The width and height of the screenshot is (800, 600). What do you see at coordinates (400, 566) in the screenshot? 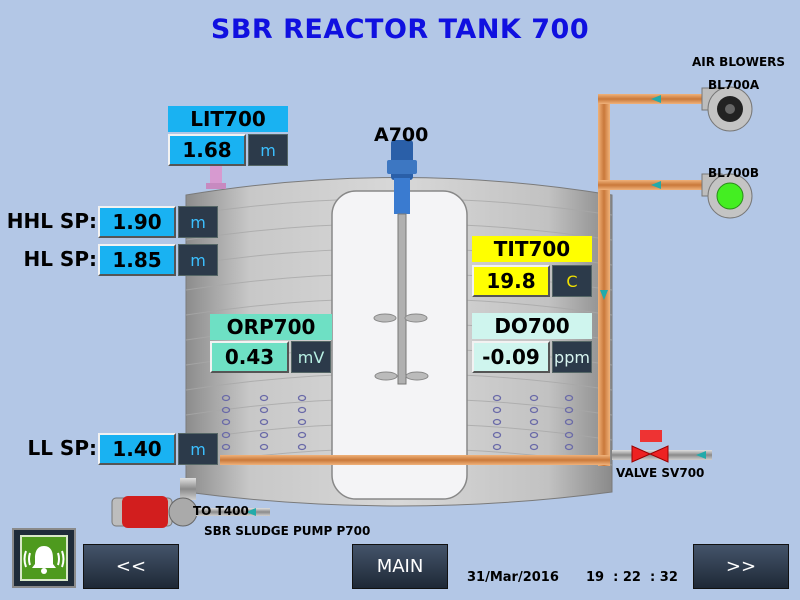
I see `main-menu-button: MAIN` at bounding box center [400, 566].